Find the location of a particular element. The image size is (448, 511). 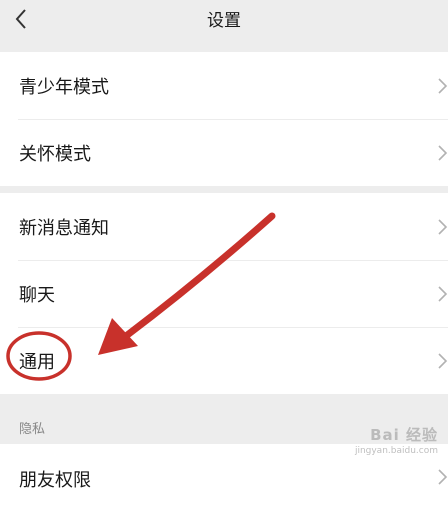

settings-item-care-mode: 关怀模式 is located at coordinates (224, 152).